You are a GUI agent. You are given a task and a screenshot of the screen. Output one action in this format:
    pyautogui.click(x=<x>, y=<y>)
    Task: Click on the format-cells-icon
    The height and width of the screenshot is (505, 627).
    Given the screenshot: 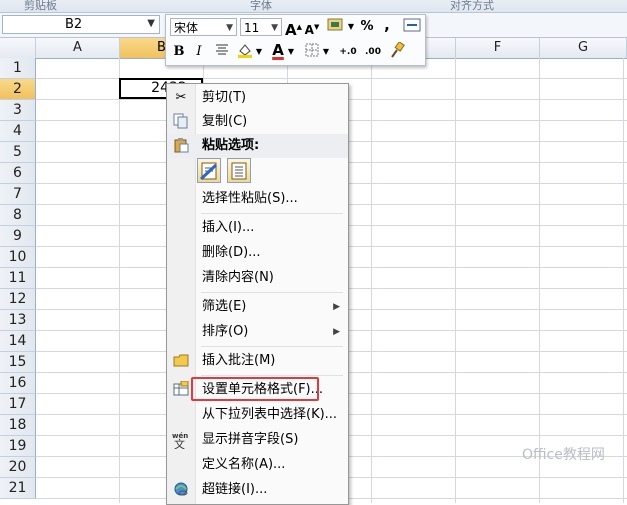 What is the action you would take?
    pyautogui.click(x=181, y=389)
    